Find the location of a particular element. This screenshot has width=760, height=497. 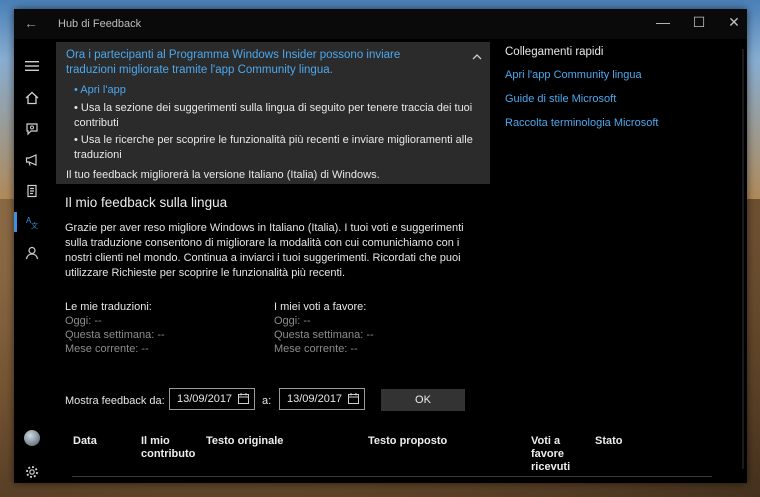

sidebar: A文 is located at coordinates (32, 261).